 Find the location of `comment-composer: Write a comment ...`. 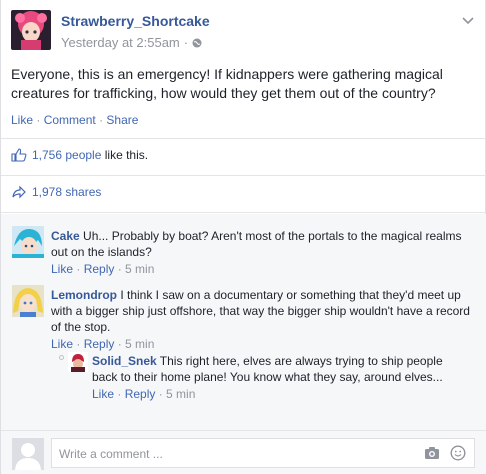

comment-composer: Write a comment ... is located at coordinates (243, 452).